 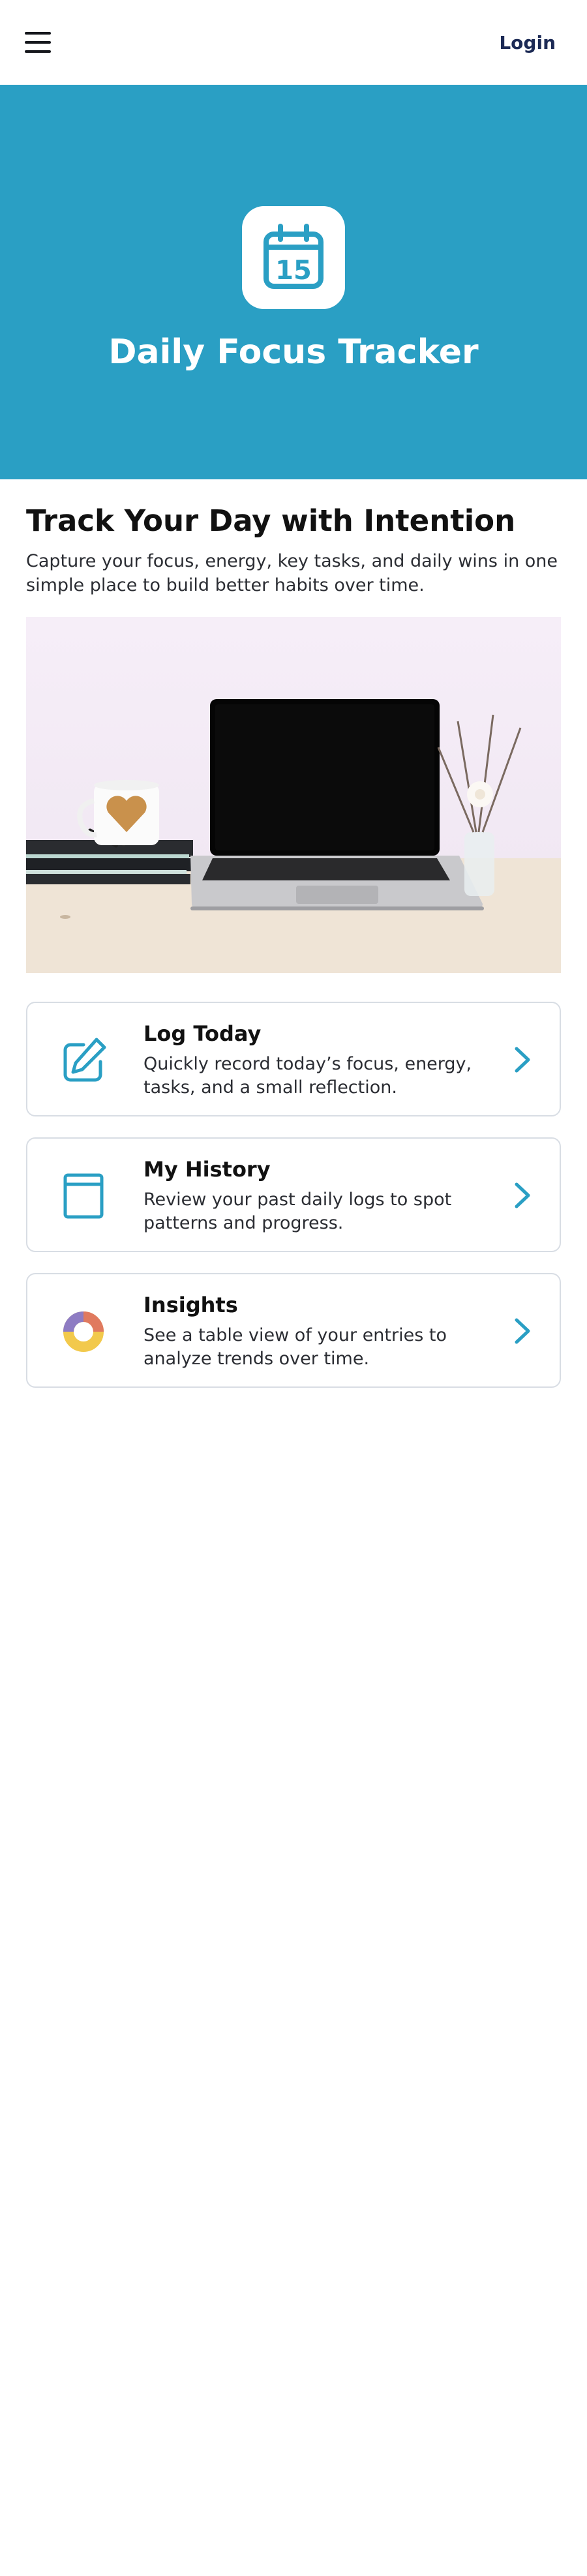 I want to click on pencil-edit-icon, so click(x=84, y=1060).